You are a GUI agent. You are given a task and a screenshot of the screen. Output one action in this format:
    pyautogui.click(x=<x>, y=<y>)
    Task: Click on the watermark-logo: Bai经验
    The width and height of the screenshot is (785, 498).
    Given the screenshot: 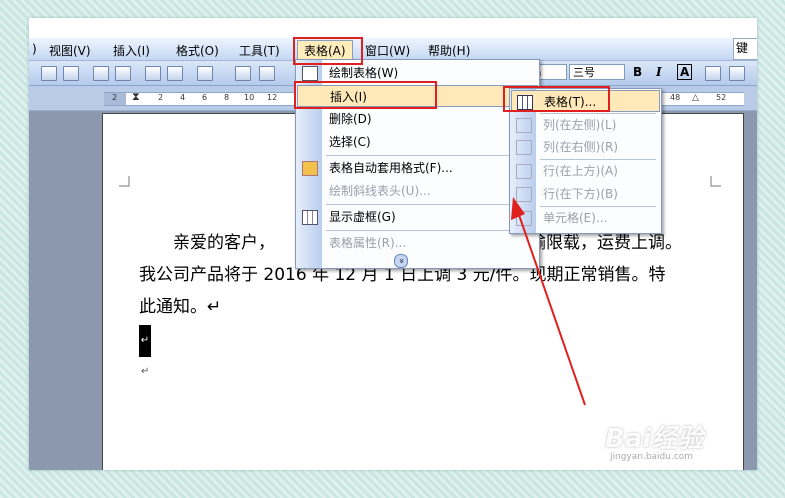 What is the action you would take?
    pyautogui.click(x=654, y=439)
    